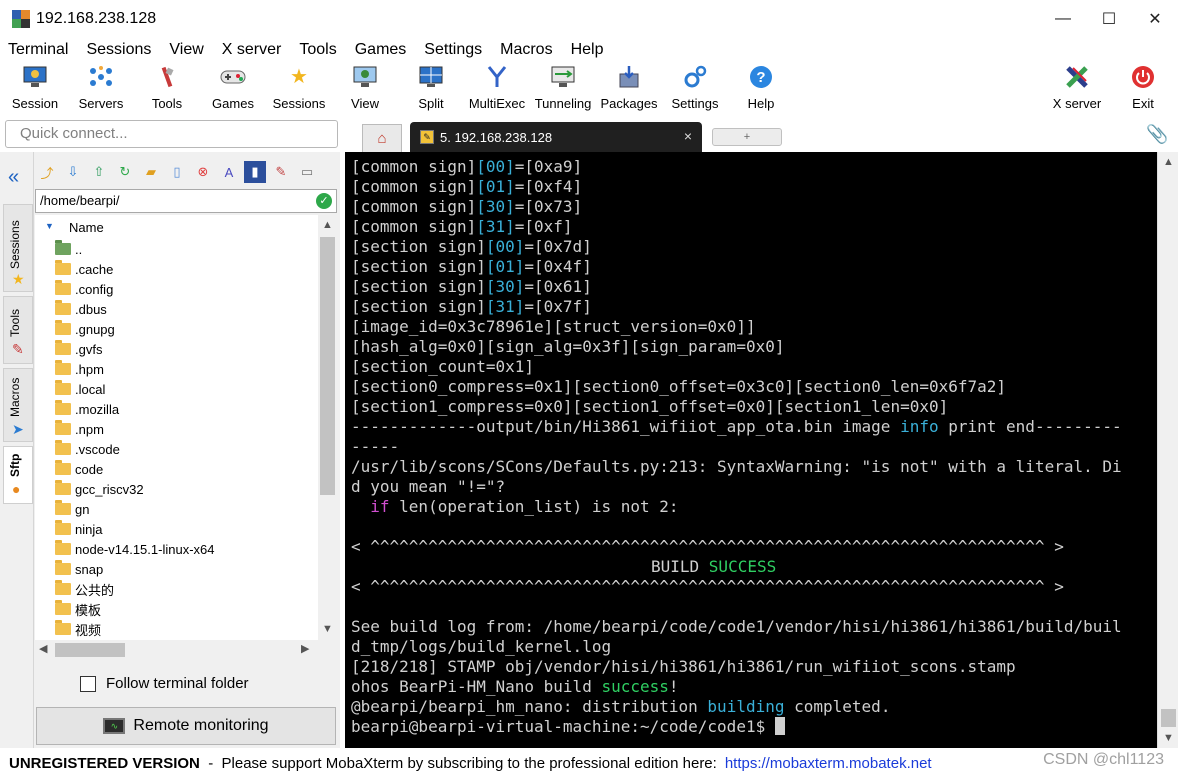  Describe the element at coordinates (281, 172) in the screenshot. I see `permissions-icon: ✎` at that location.